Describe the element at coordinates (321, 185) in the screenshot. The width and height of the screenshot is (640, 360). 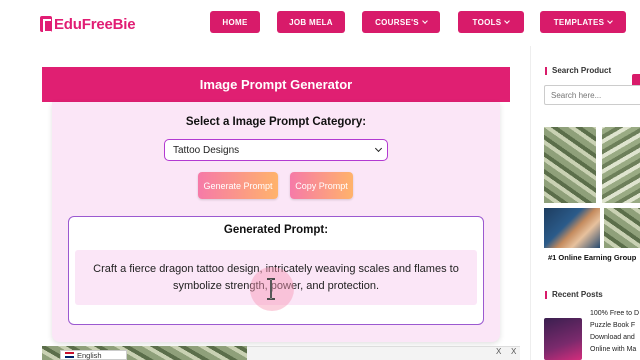
I see `copy-prompt-button: Copy Prompt` at that location.